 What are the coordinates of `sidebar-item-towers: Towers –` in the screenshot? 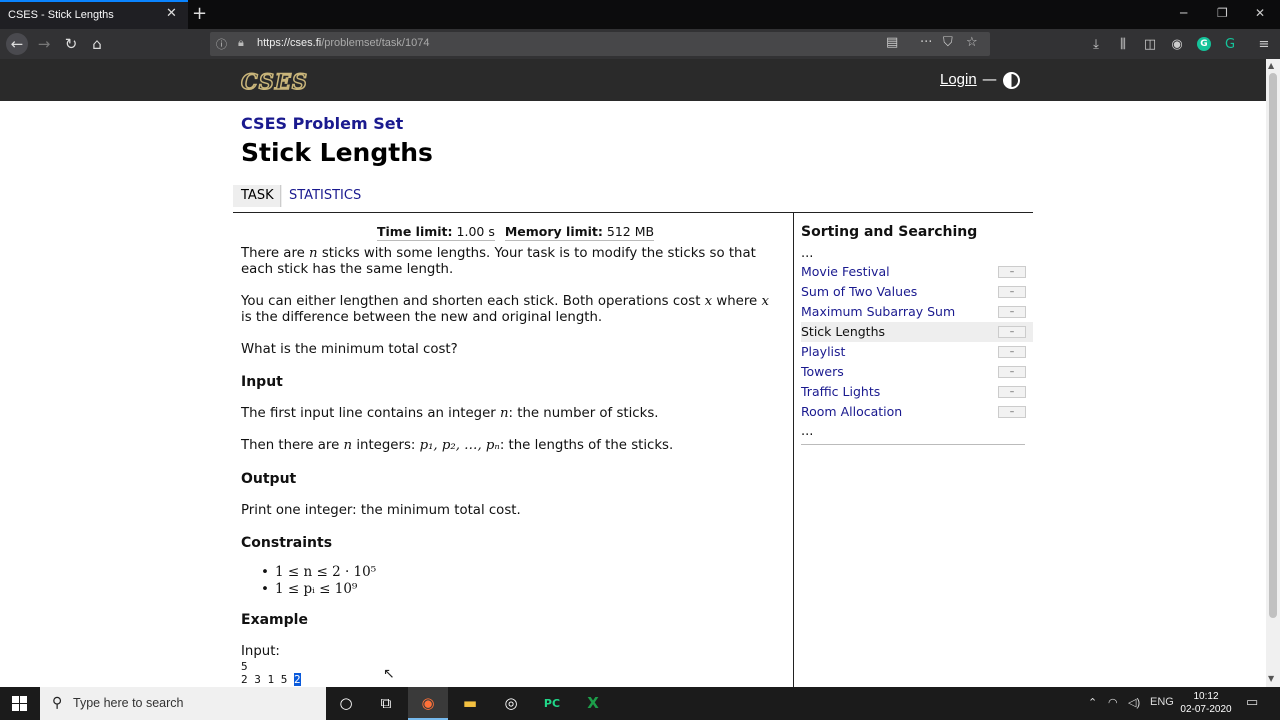 It's located at (917, 372).